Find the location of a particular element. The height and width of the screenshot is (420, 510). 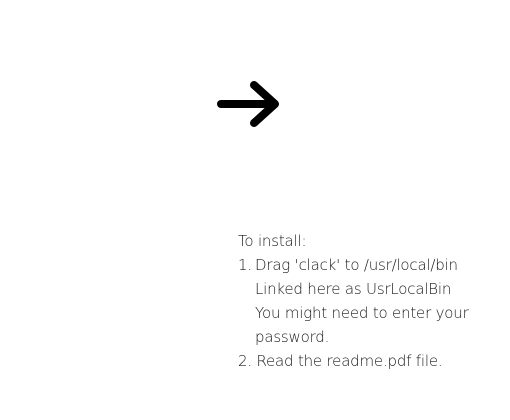

install-heading: To install: is located at coordinates (272, 241).